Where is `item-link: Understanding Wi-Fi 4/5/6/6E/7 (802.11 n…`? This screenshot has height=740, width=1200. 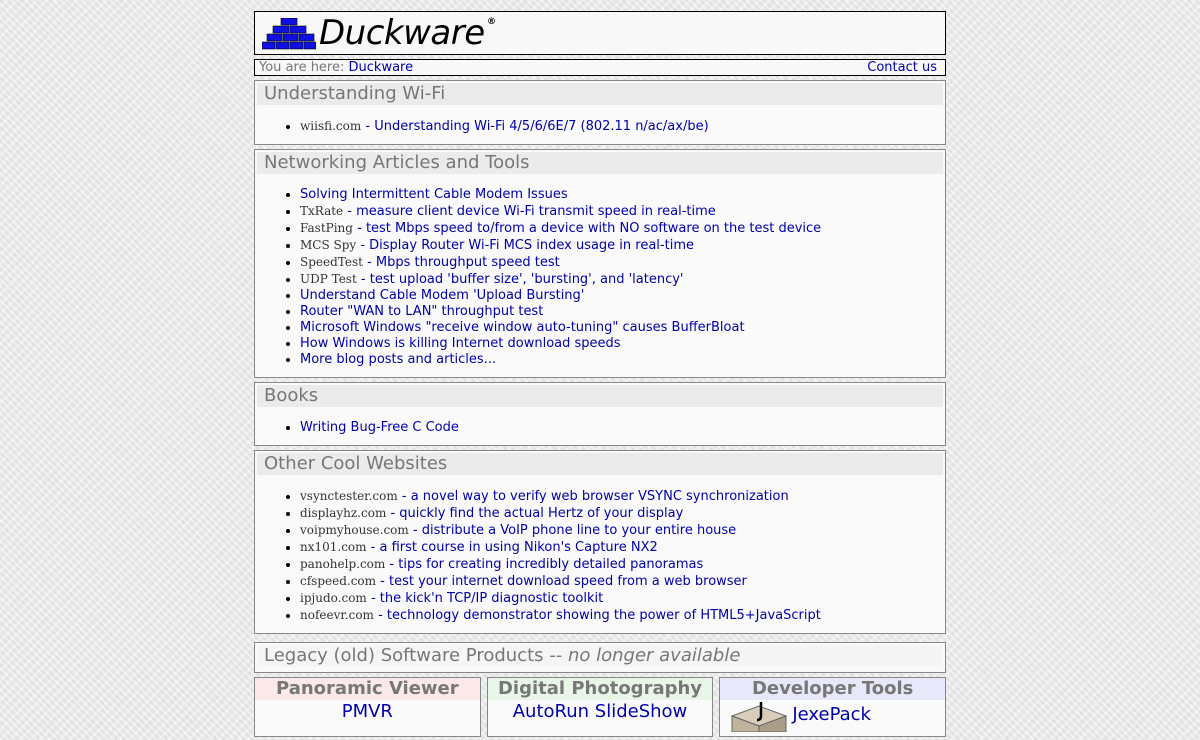 item-link: Understanding Wi-Fi 4/5/6/6E/7 (802.11 n… is located at coordinates (541, 126).